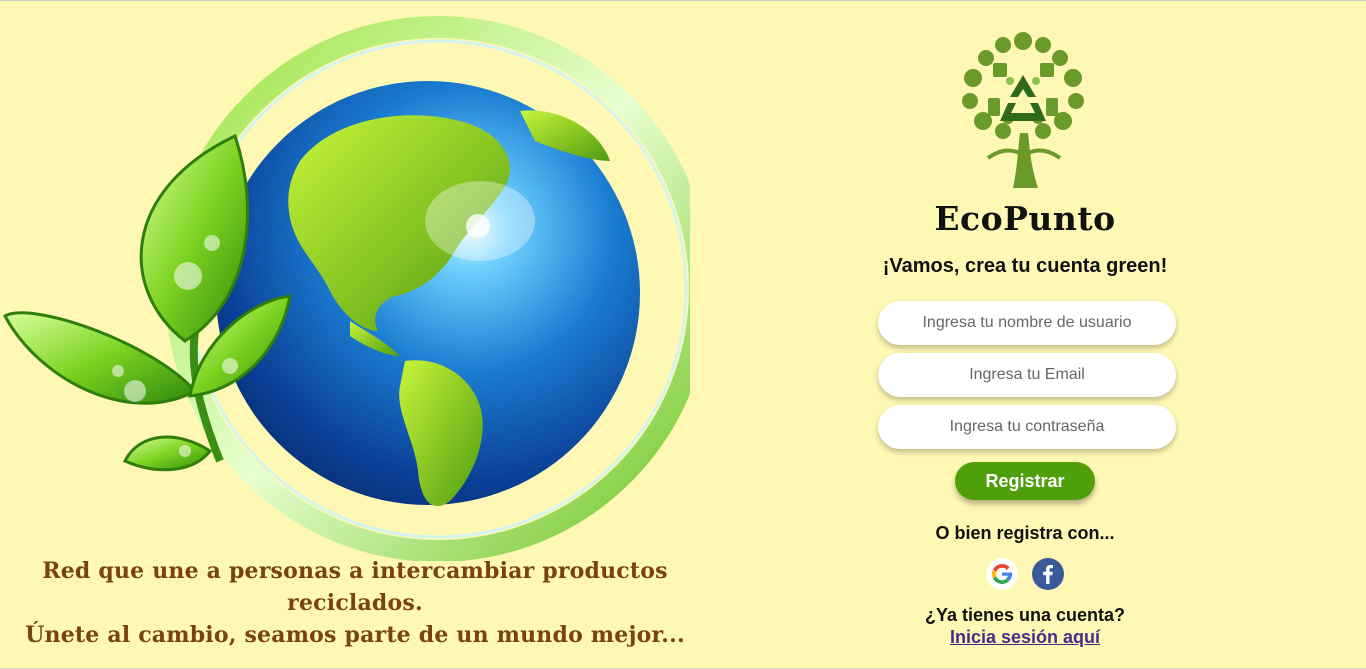 Image resolution: width=1366 pixels, height=669 pixels. I want to click on have-account-text: ¿Ya tienes una cuenta?, so click(1025, 615).